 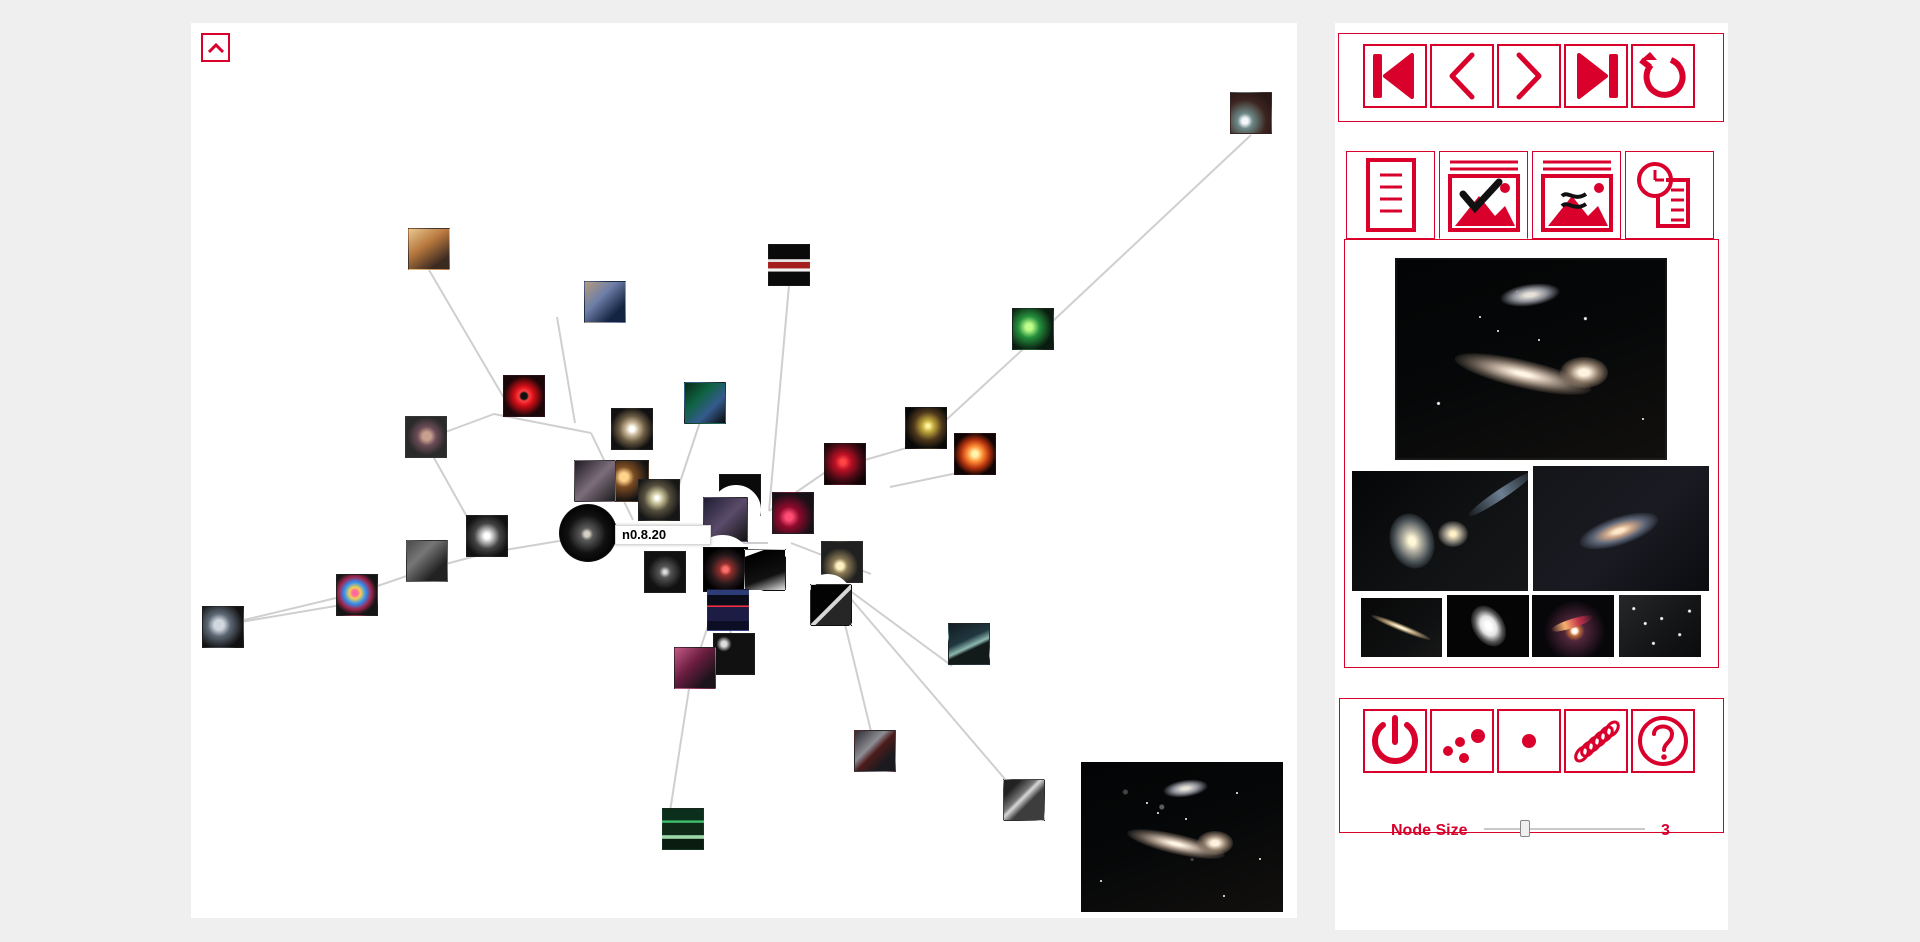 I want to click on previous-button, so click(x=1462, y=76).